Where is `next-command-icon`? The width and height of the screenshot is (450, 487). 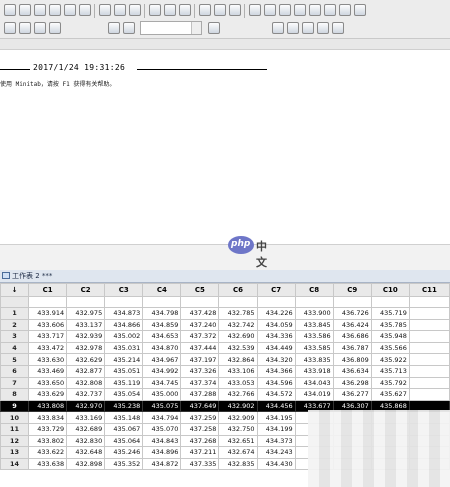 next-command-icon is located at coordinates (185, 10).